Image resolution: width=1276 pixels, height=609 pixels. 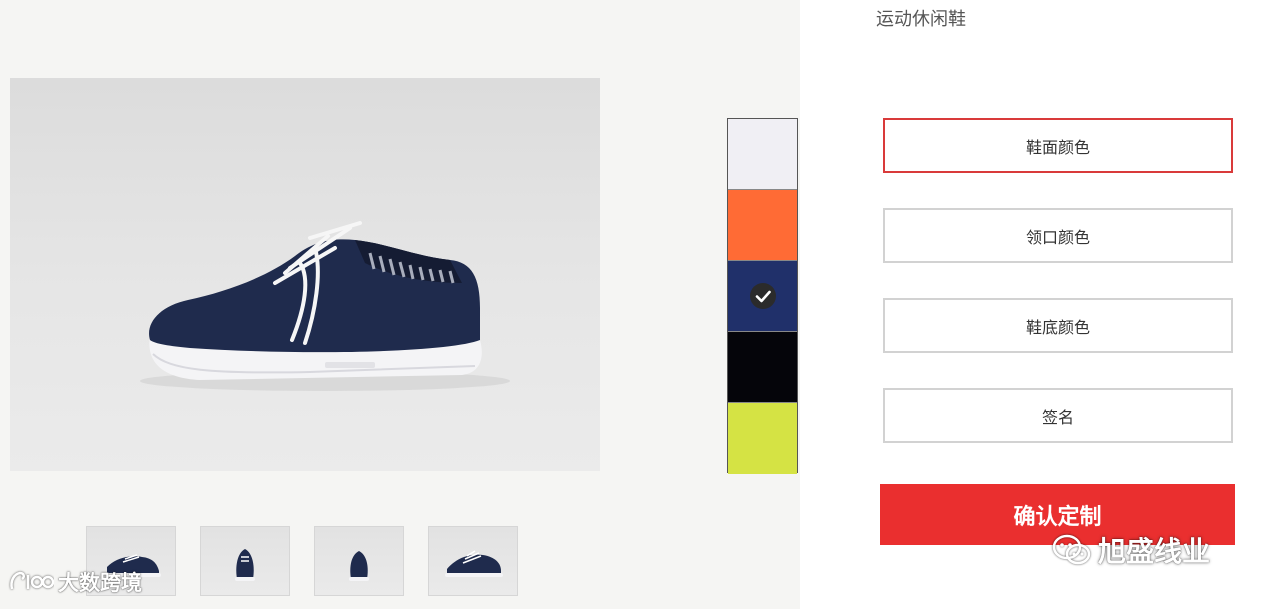 I want to click on option-signature: 签名, so click(x=1058, y=415).